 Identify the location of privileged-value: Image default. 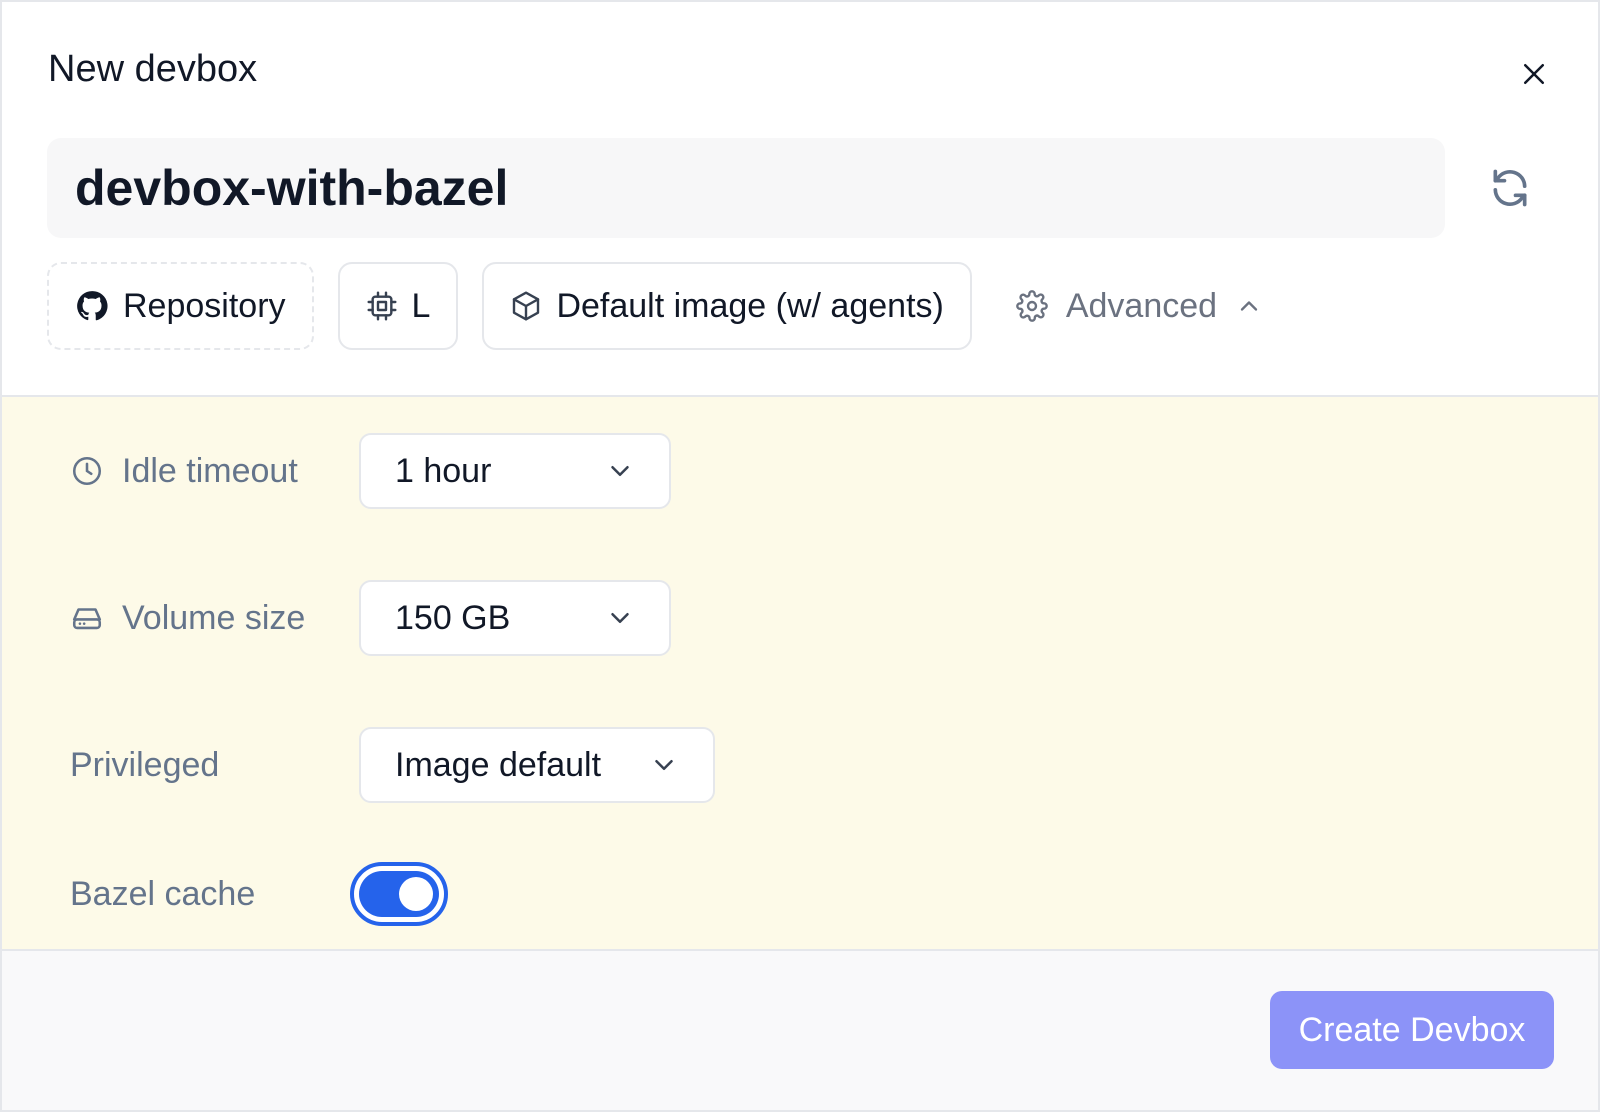
(498, 764).